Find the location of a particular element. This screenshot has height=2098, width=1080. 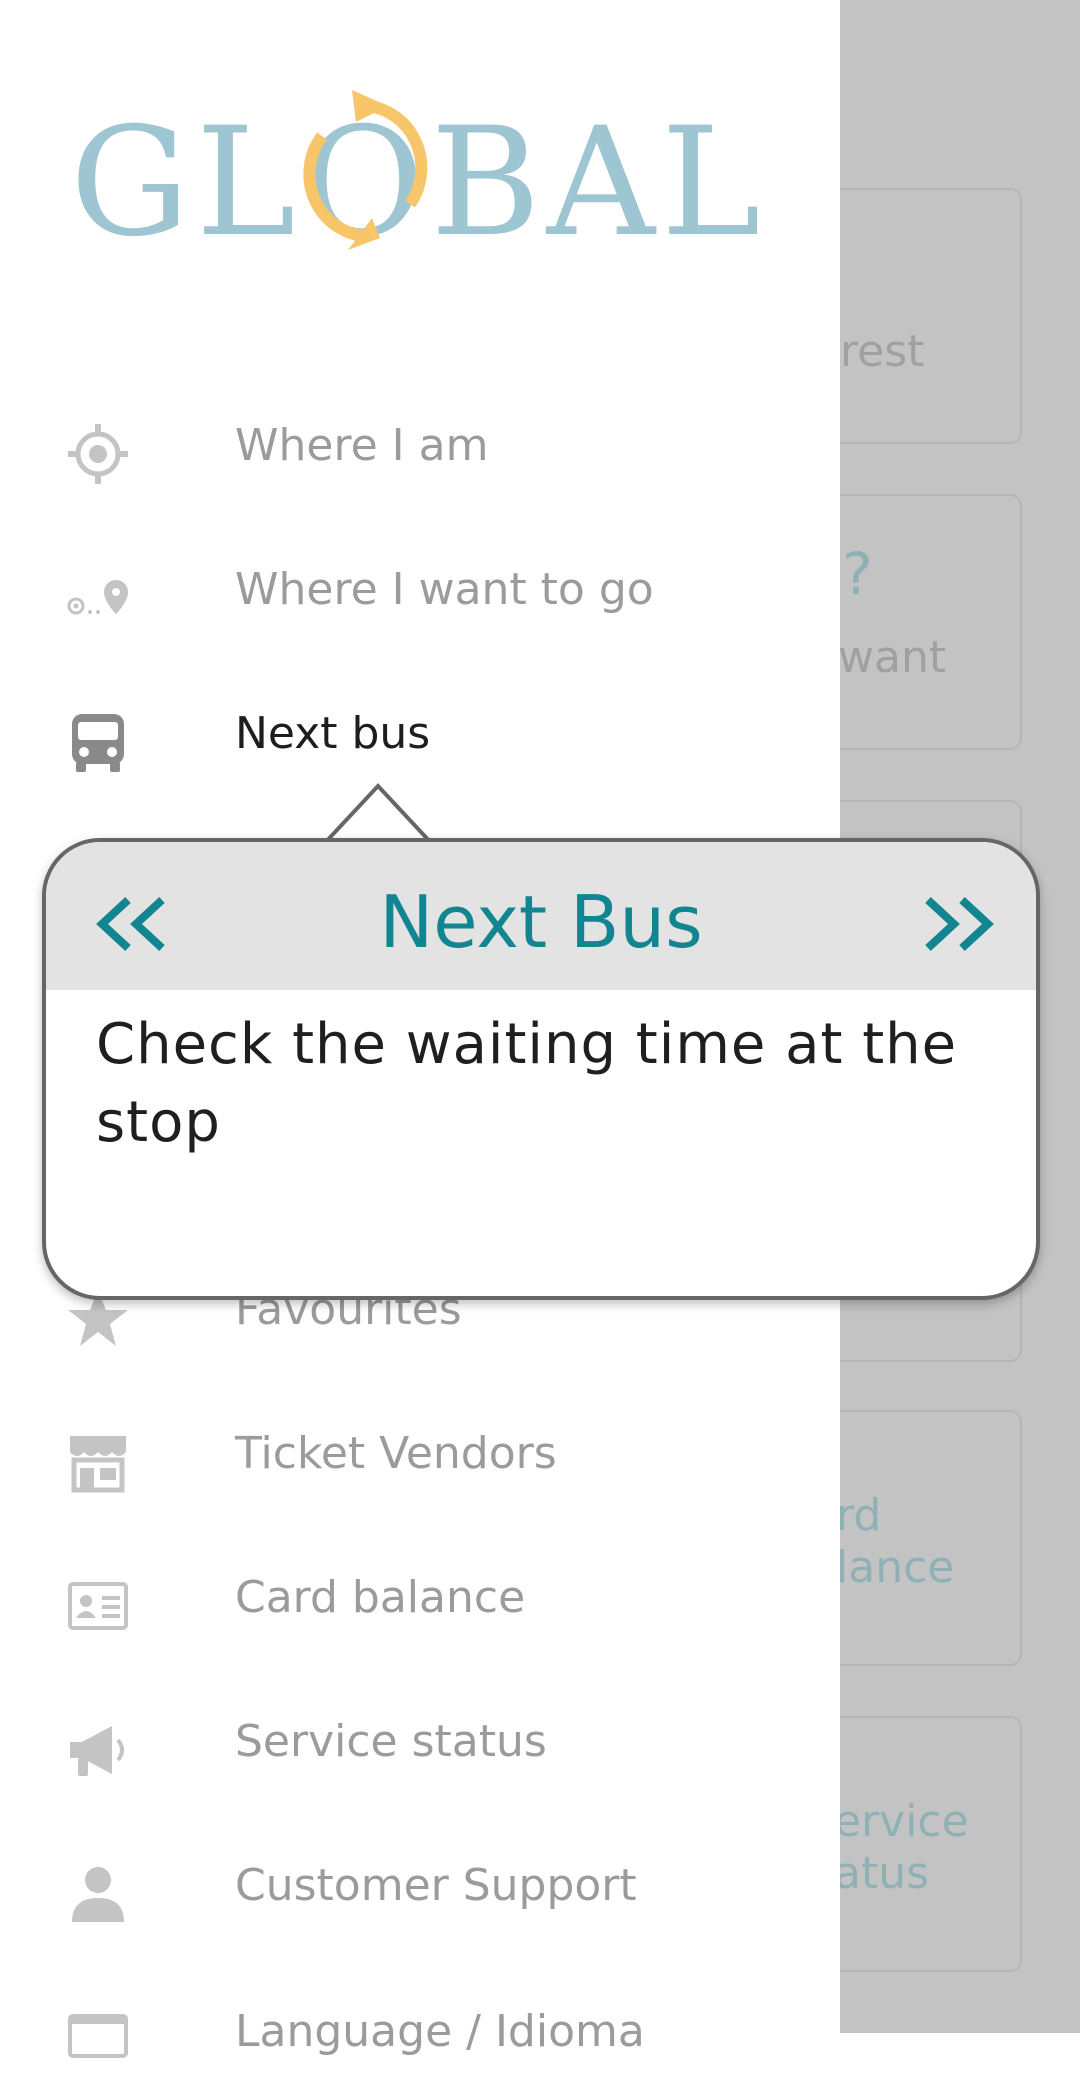

menu-label: Where I am is located at coordinates (362, 445).